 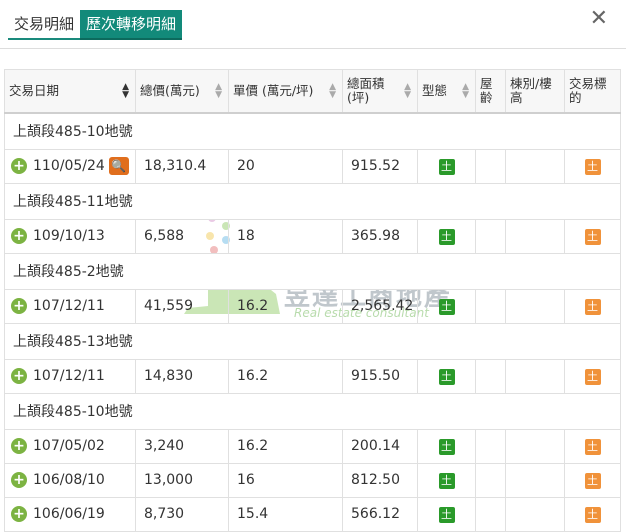 I want to click on parcel-title: 上頡段485-2地號, so click(x=312, y=271).